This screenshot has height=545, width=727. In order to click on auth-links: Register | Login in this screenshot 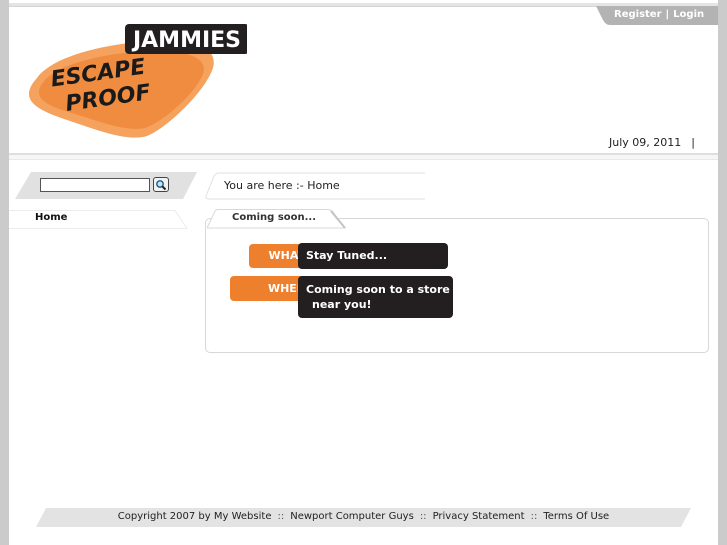, I will do `click(659, 14)`.